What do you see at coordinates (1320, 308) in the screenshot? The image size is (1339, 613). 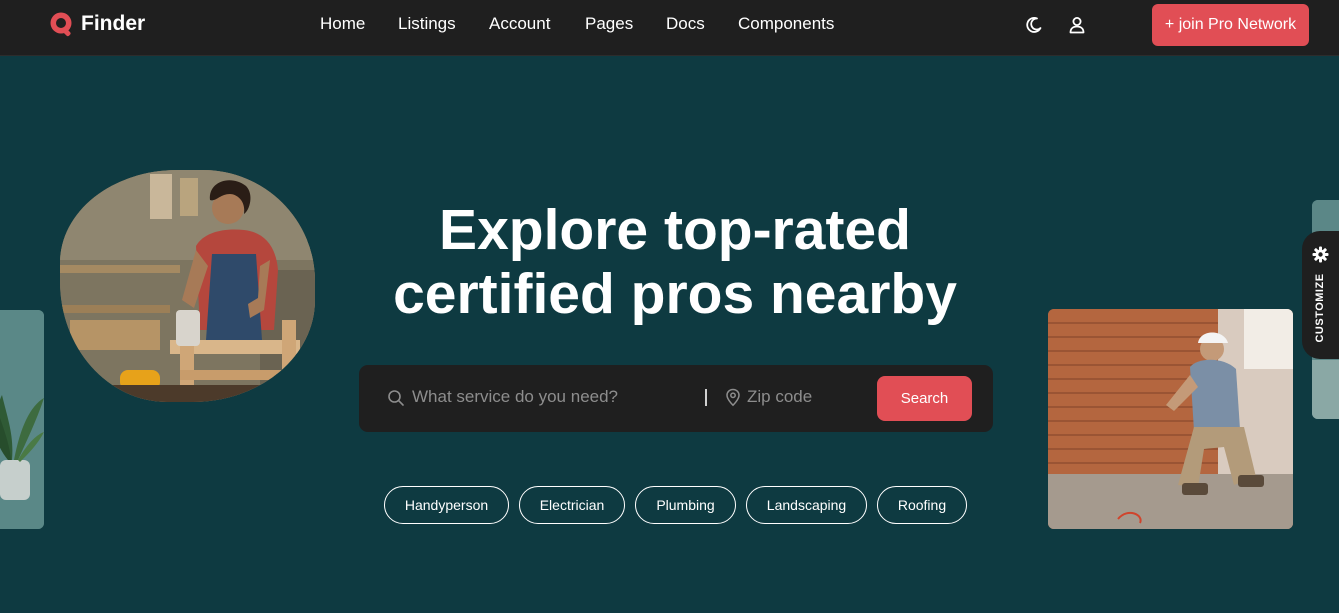 I see `customize-label: CUSTOMIZE` at bounding box center [1320, 308].